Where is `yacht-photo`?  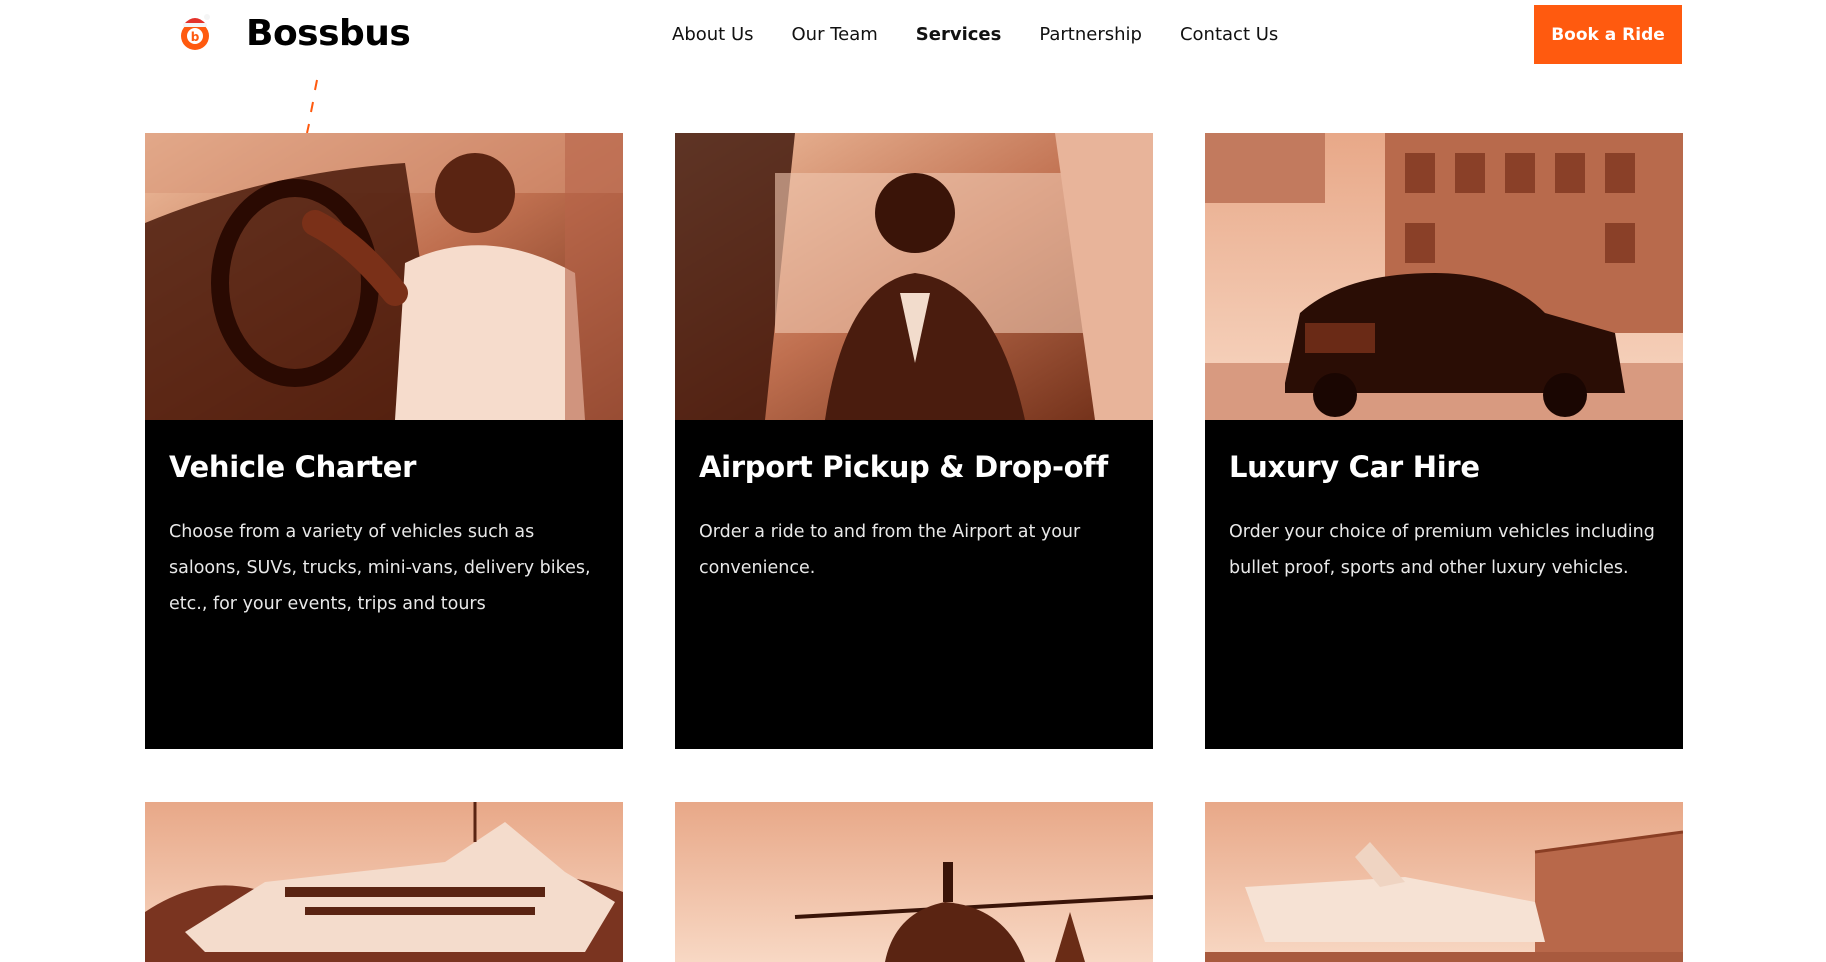 yacht-photo is located at coordinates (384, 882).